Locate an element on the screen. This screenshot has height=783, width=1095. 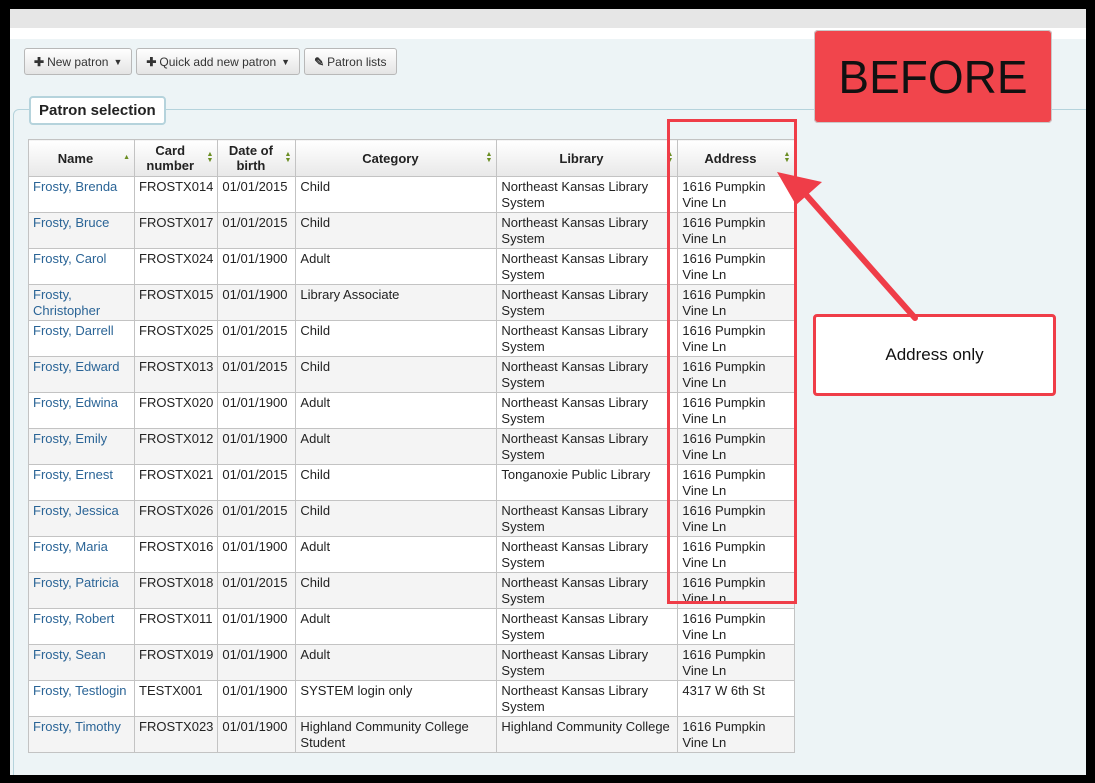
callout-arrow is located at coordinates (847, 246).